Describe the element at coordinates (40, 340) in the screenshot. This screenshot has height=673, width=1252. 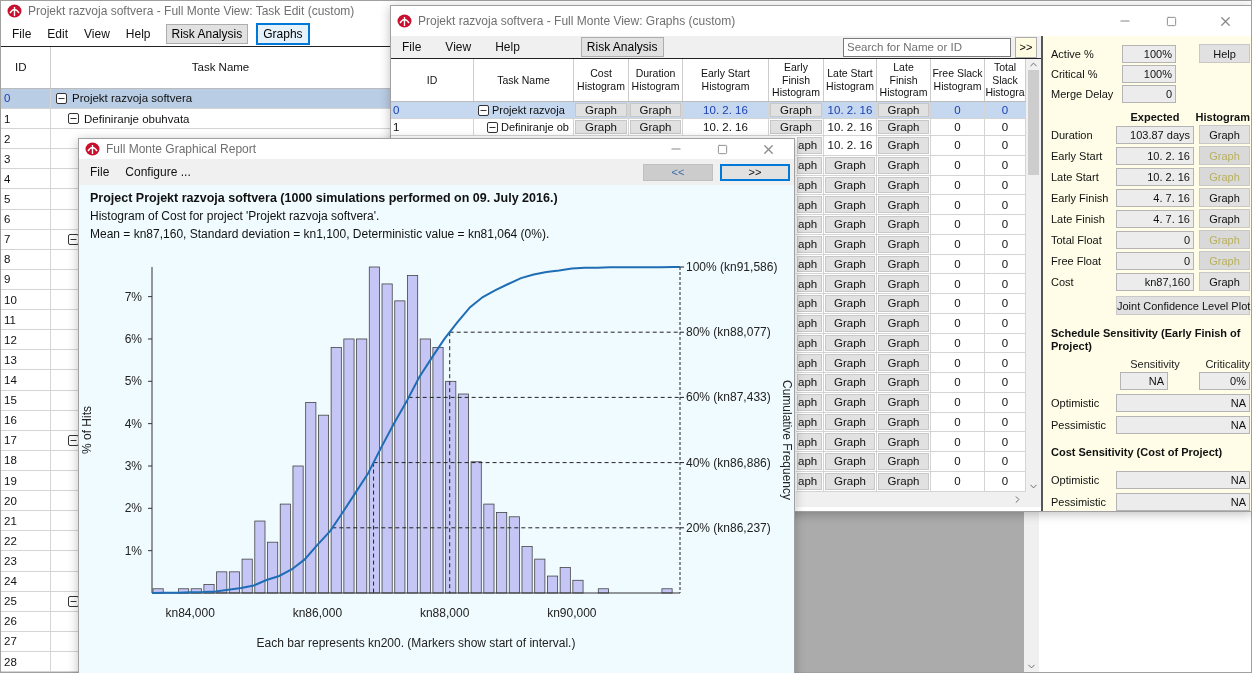
I see `table-row: 12` at that location.